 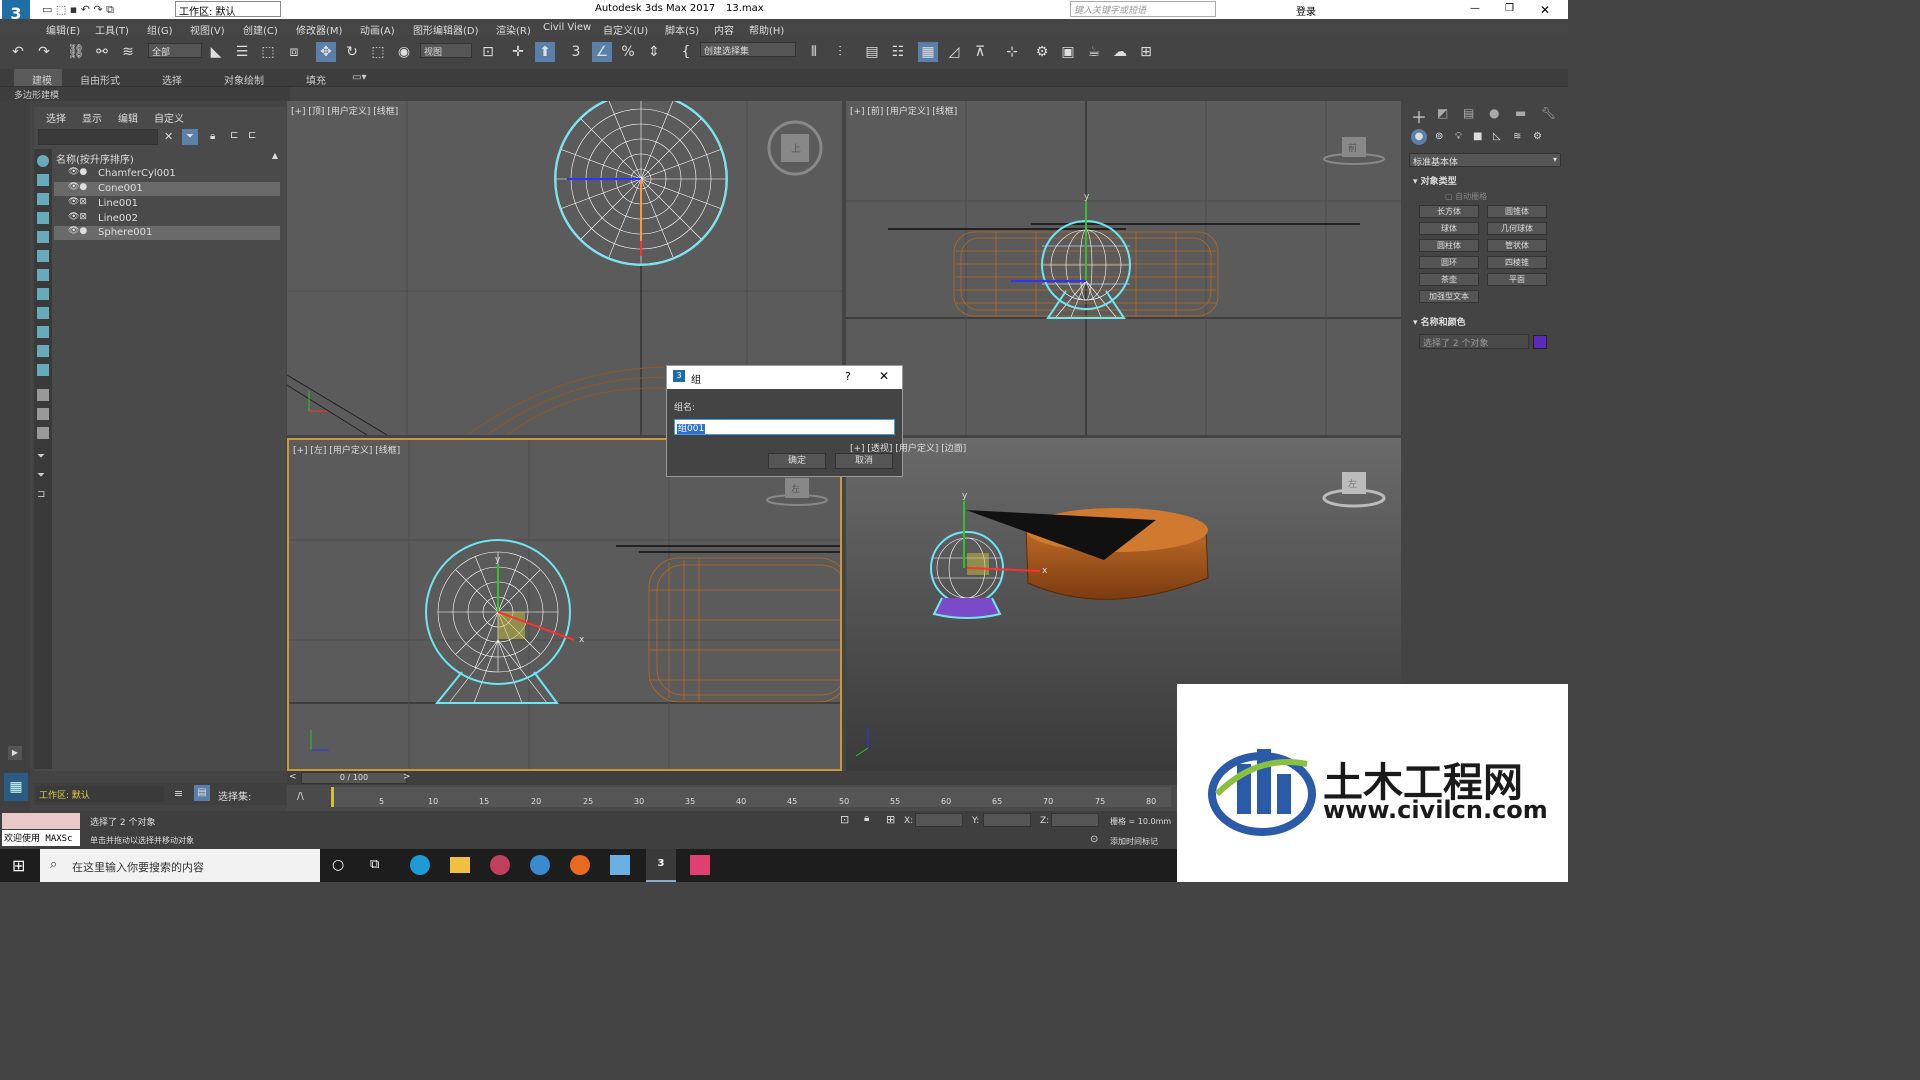 I want to click on cameras-category-icon: ■, so click(x=1477, y=136).